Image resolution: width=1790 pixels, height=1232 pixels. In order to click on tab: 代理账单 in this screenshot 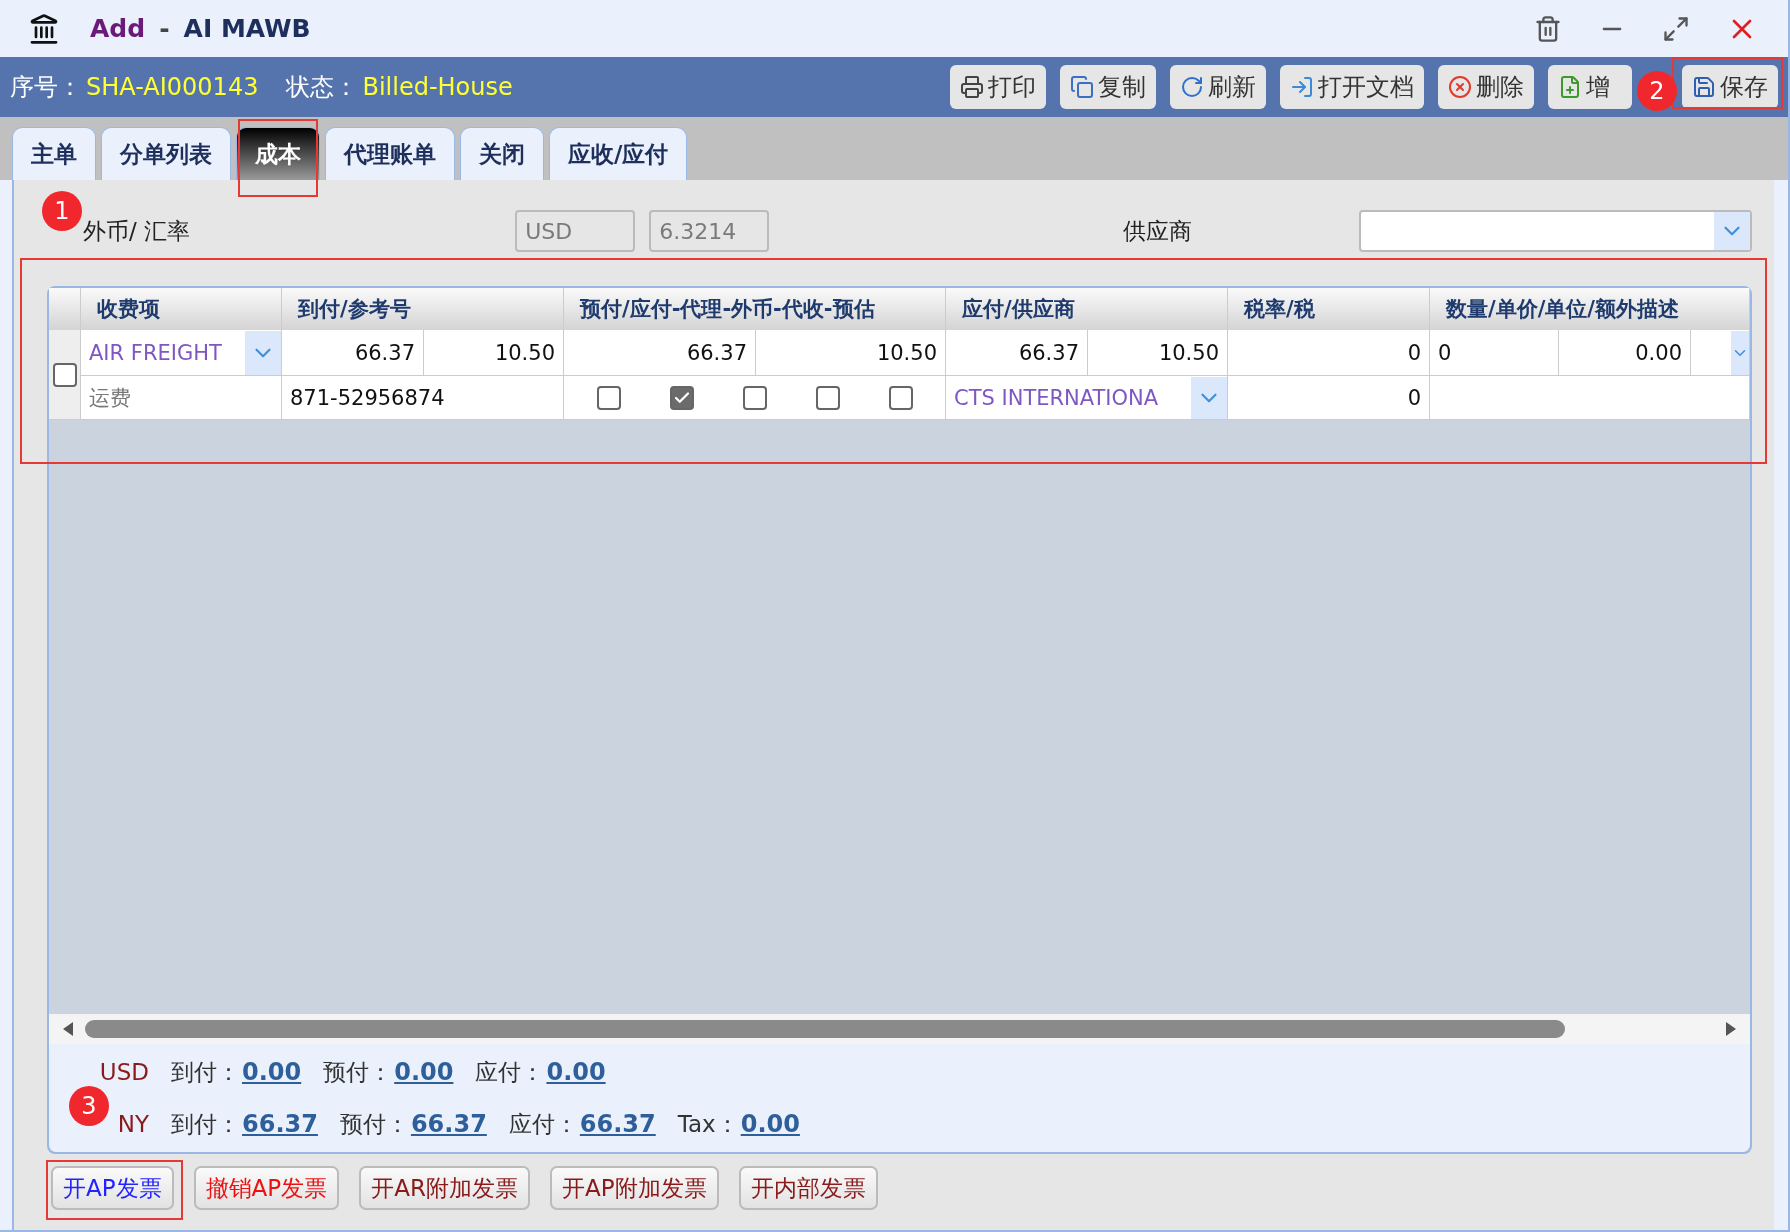, I will do `click(390, 153)`.